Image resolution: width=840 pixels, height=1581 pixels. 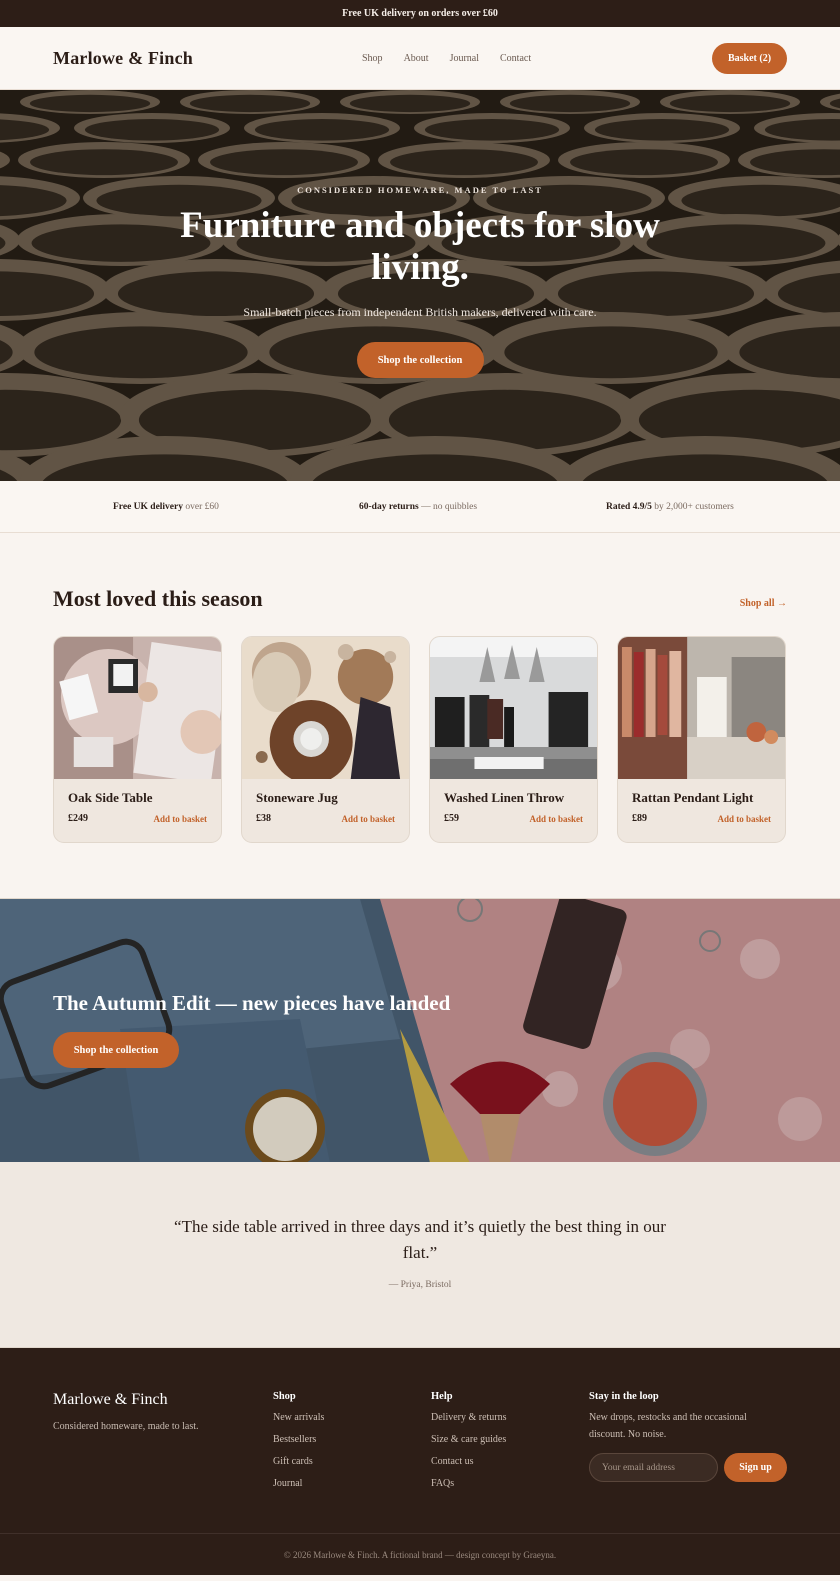 I want to click on footer-logo: Marlowe & Finch, so click(x=126, y=1400).